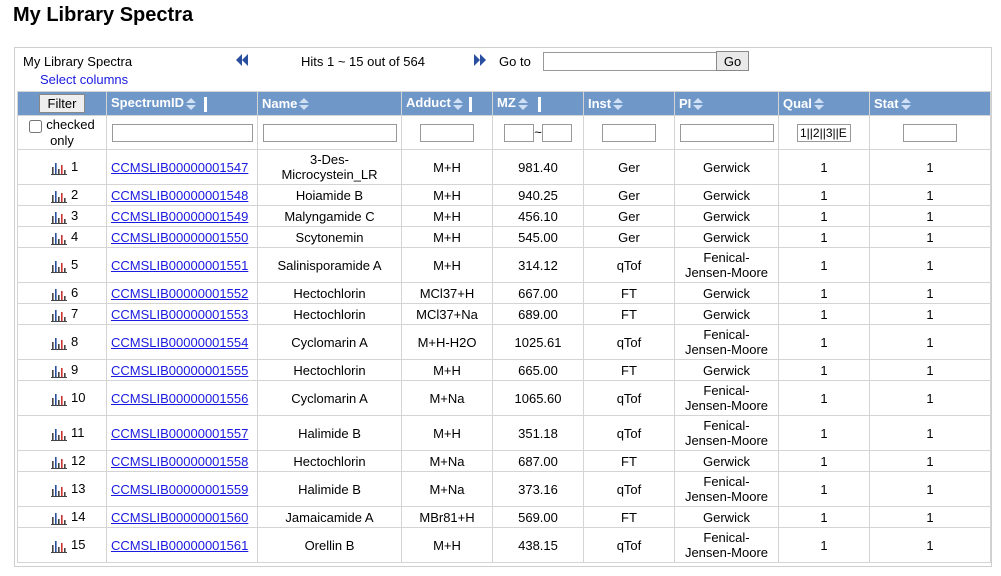 This screenshot has height=576, width=1001. What do you see at coordinates (797, 103) in the screenshot?
I see `column-header-label: Qual` at bounding box center [797, 103].